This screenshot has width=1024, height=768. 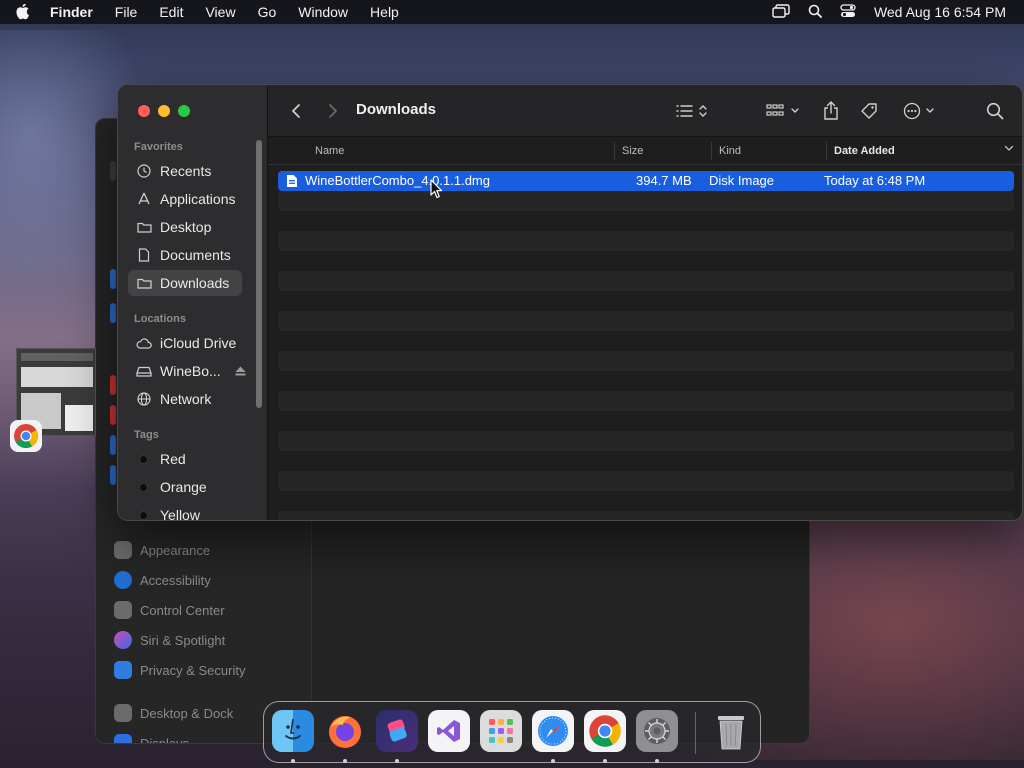 I want to click on sidebar-tag-red: Red, so click(x=185, y=459).